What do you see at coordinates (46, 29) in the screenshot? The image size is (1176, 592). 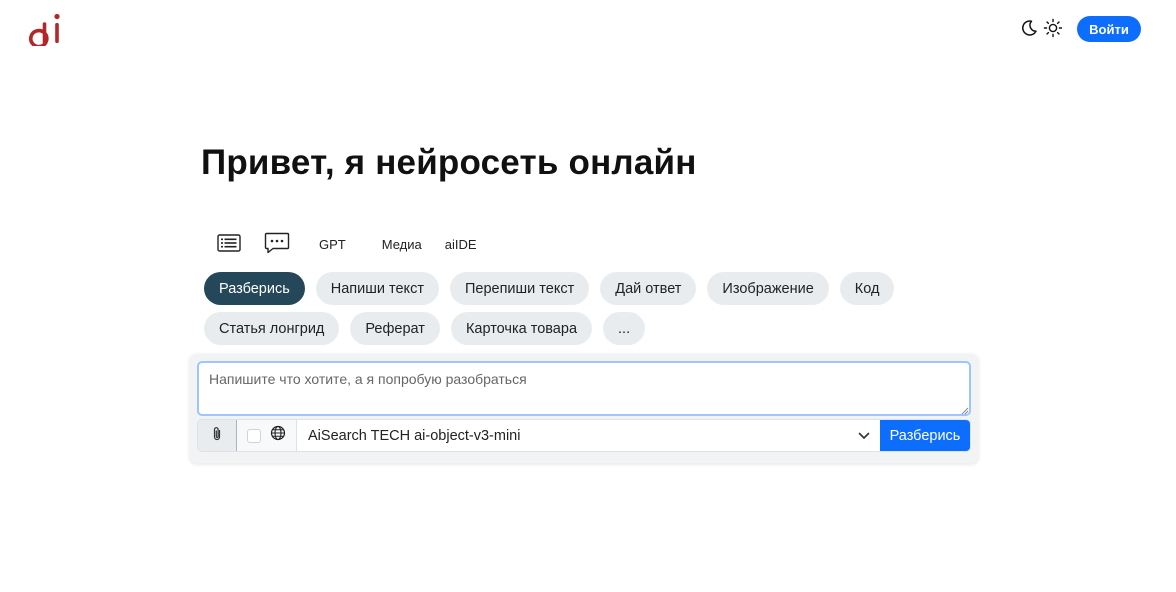 I see `logo` at bounding box center [46, 29].